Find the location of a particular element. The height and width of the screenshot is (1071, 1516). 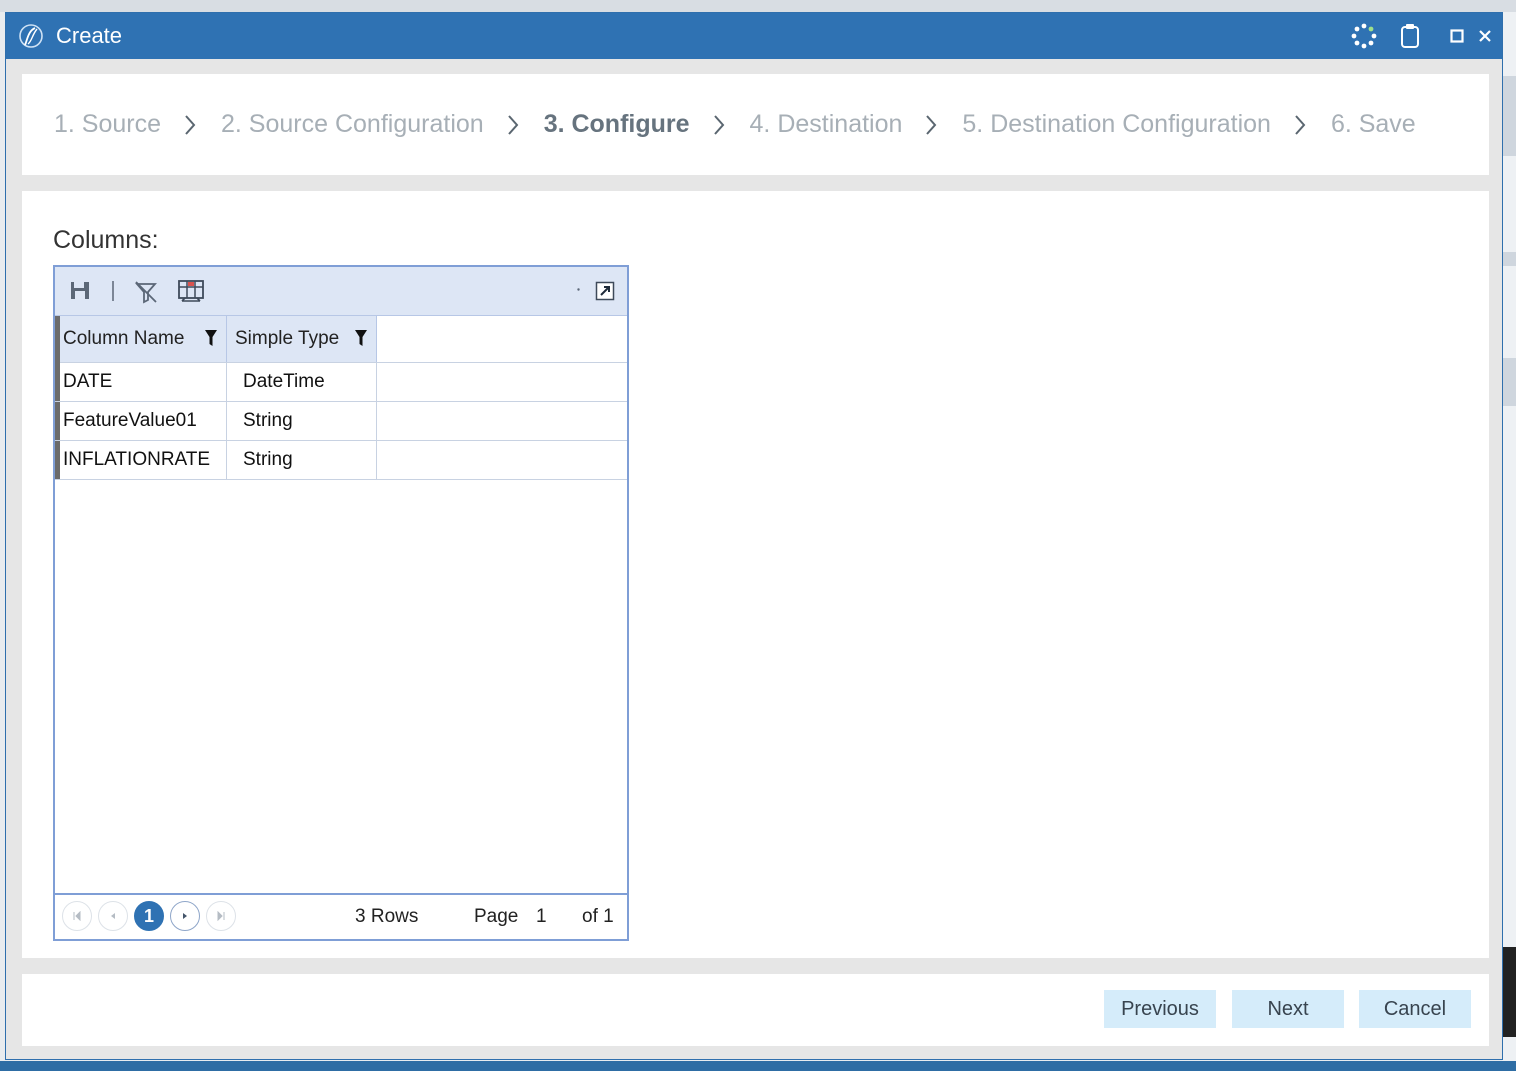

page-total: of 1 is located at coordinates (598, 916).